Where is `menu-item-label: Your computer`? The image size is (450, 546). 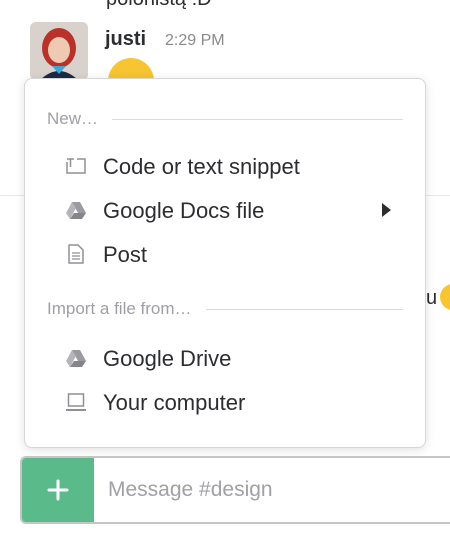
menu-item-label: Your computer is located at coordinates (174, 402).